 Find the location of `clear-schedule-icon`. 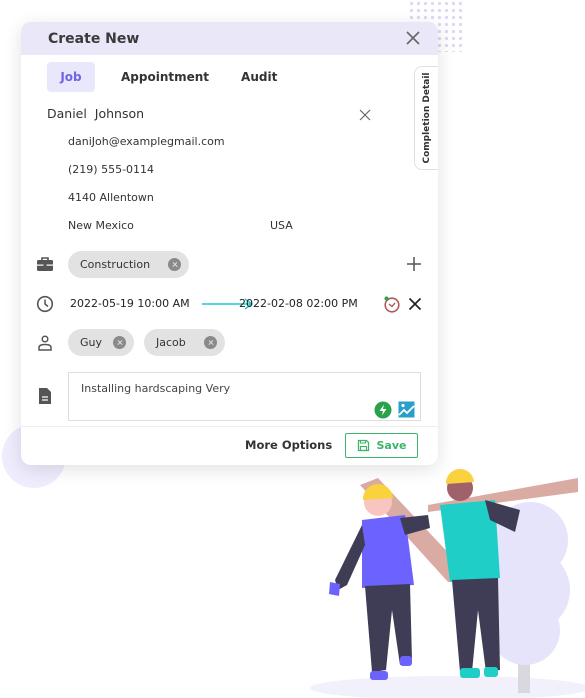

clear-schedule-icon is located at coordinates (415, 304).